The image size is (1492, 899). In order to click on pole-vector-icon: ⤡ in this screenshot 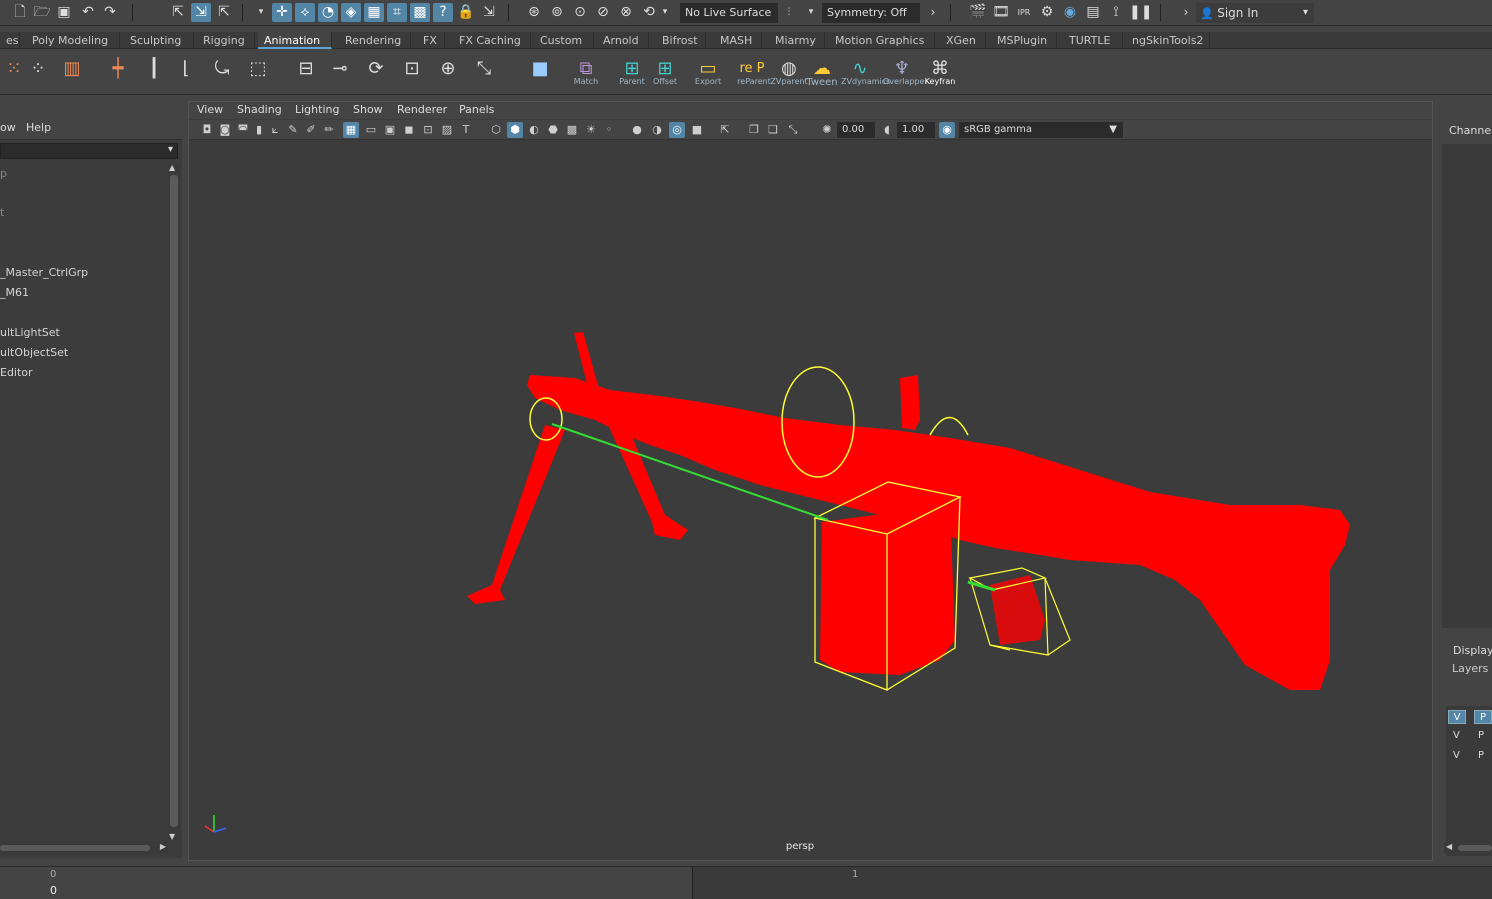, I will do `click(484, 70)`.